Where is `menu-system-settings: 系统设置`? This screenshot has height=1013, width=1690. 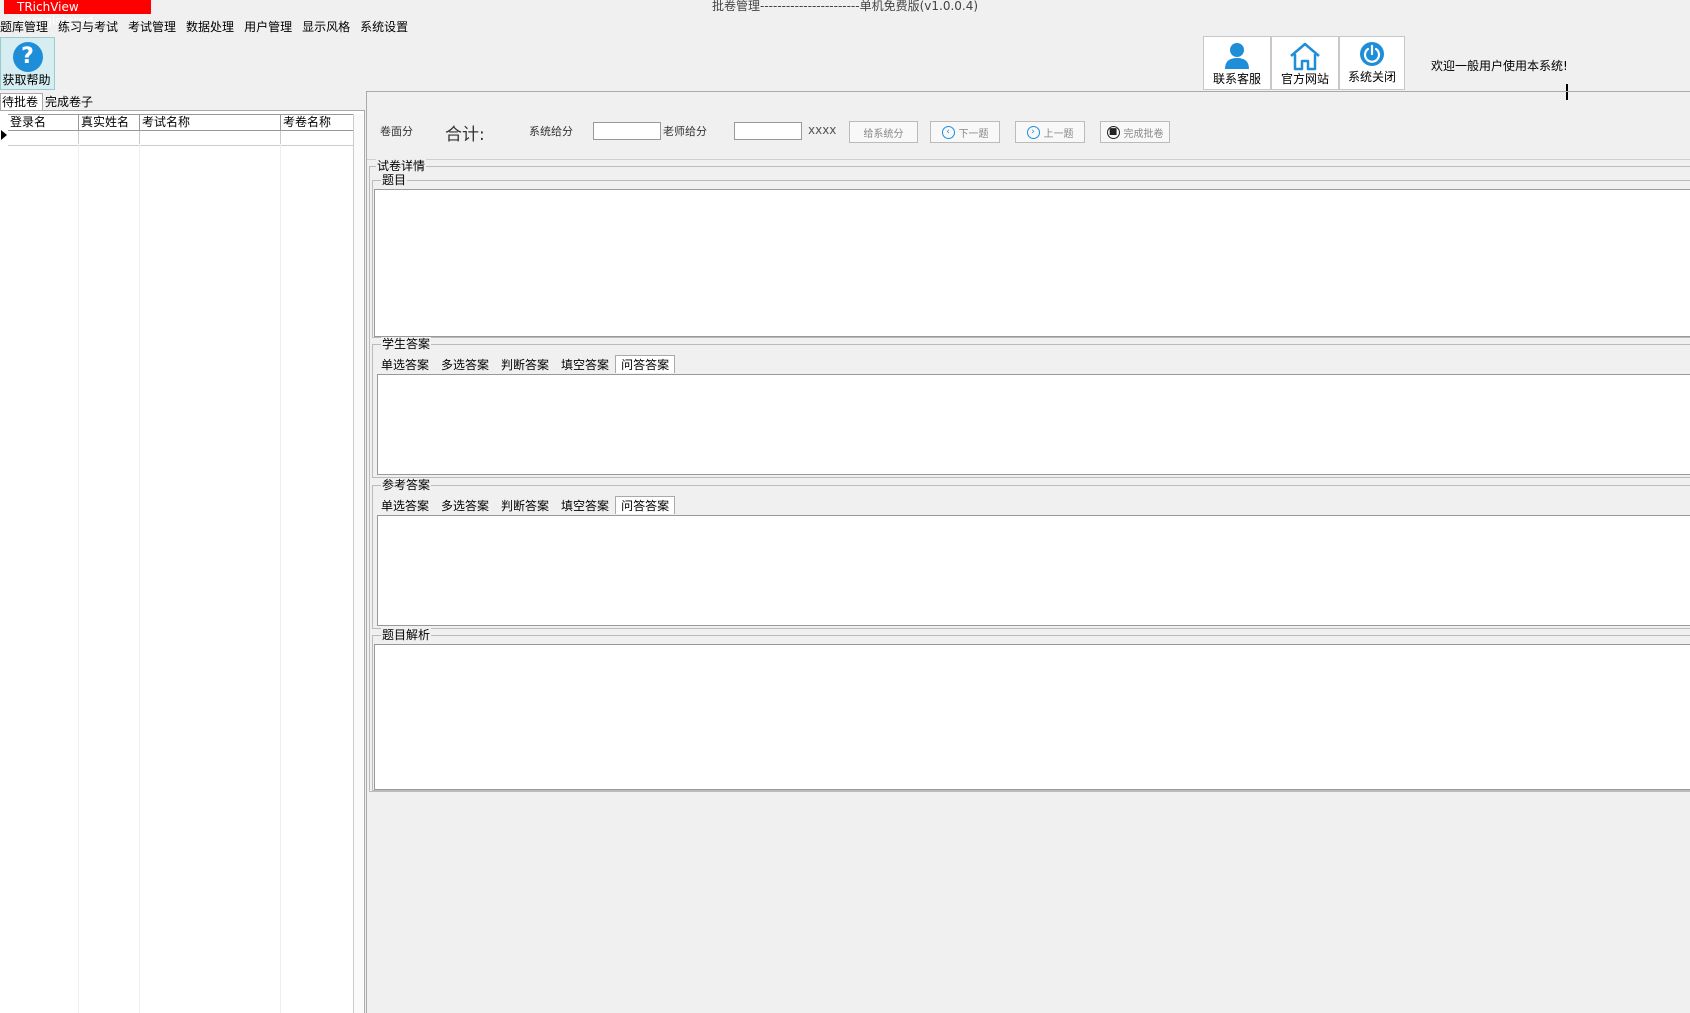
menu-system-settings: 系统设置 is located at coordinates (384, 27).